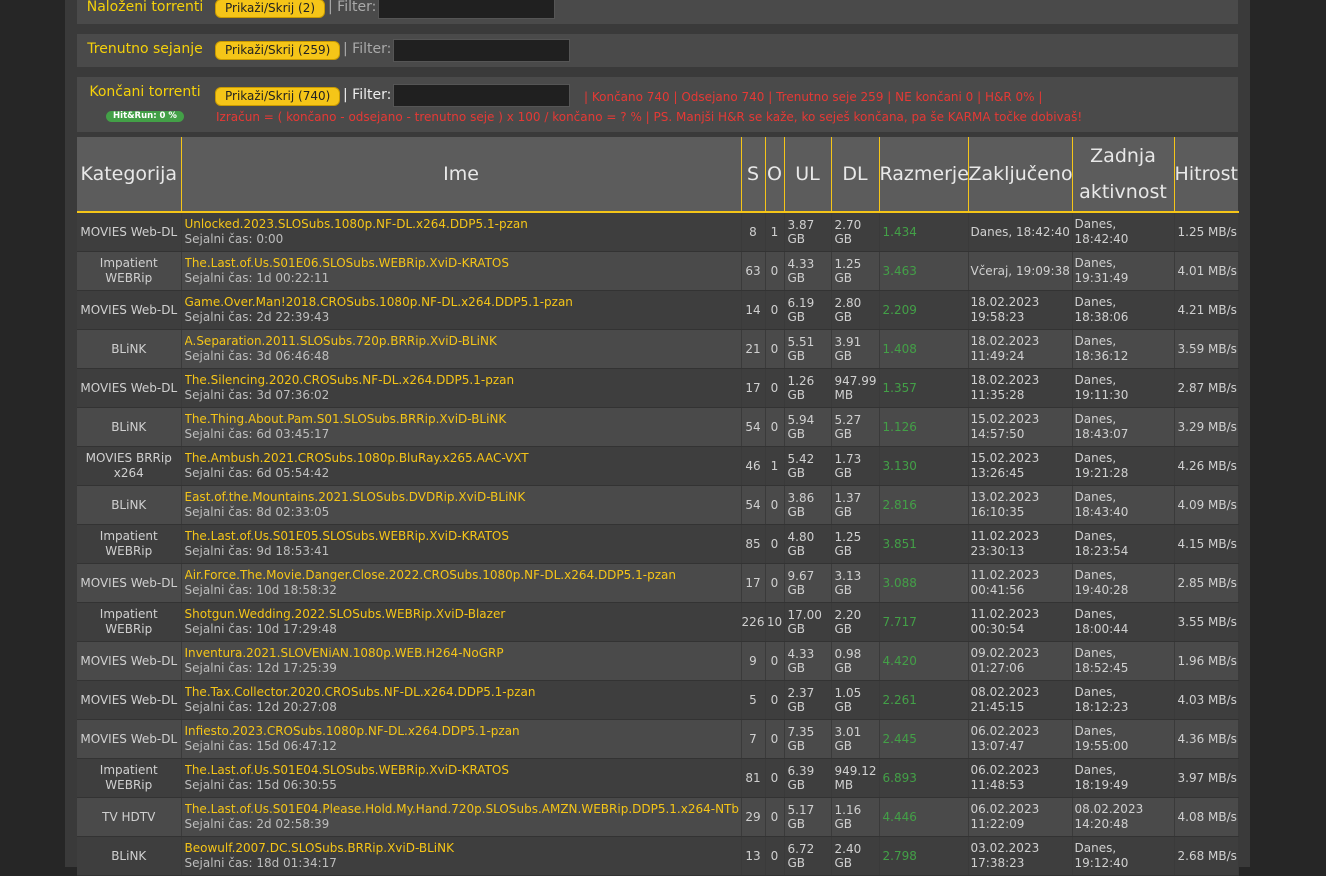 The width and height of the screenshot is (1326, 876). I want to click on completed-line1: 03.02.2023, so click(1005, 848).